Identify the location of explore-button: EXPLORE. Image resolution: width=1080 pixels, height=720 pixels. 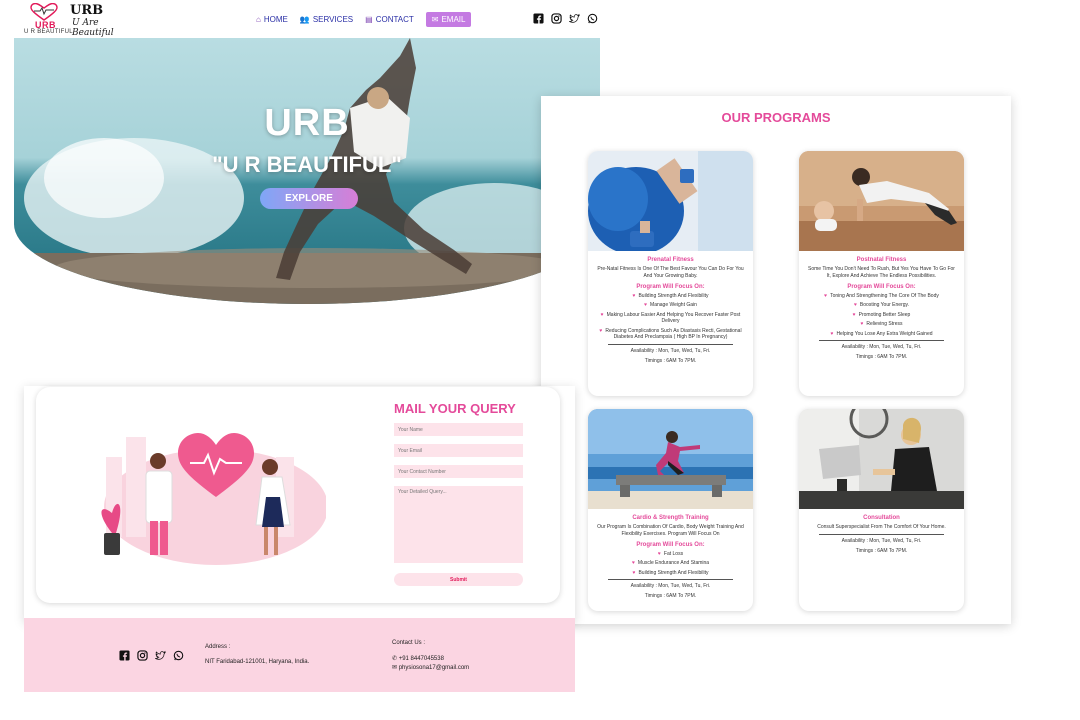
(309, 198).